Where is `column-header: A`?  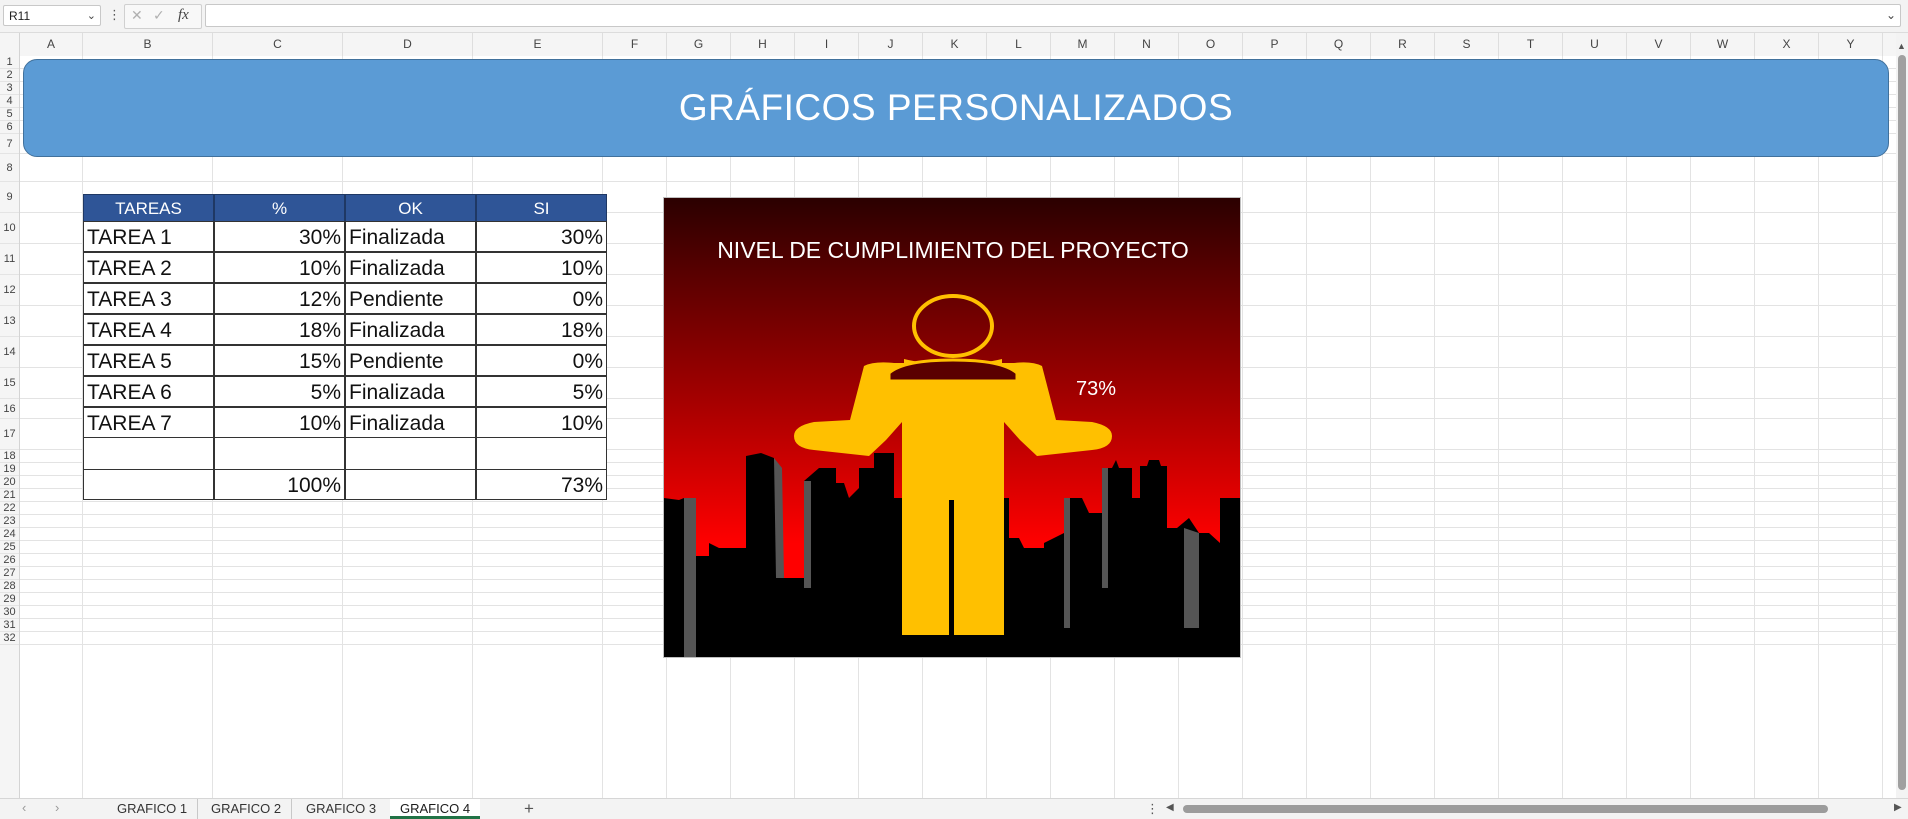
column-header: A is located at coordinates (51, 44).